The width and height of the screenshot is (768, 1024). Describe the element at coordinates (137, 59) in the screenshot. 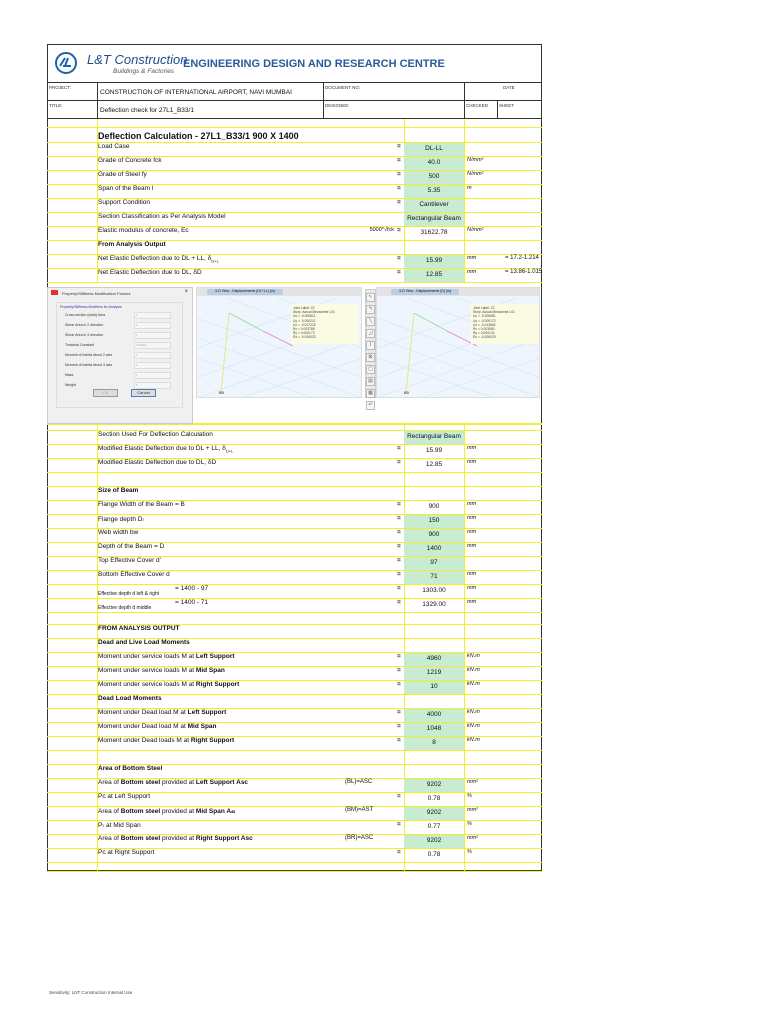

I see `company-name: L&T Construction` at that location.